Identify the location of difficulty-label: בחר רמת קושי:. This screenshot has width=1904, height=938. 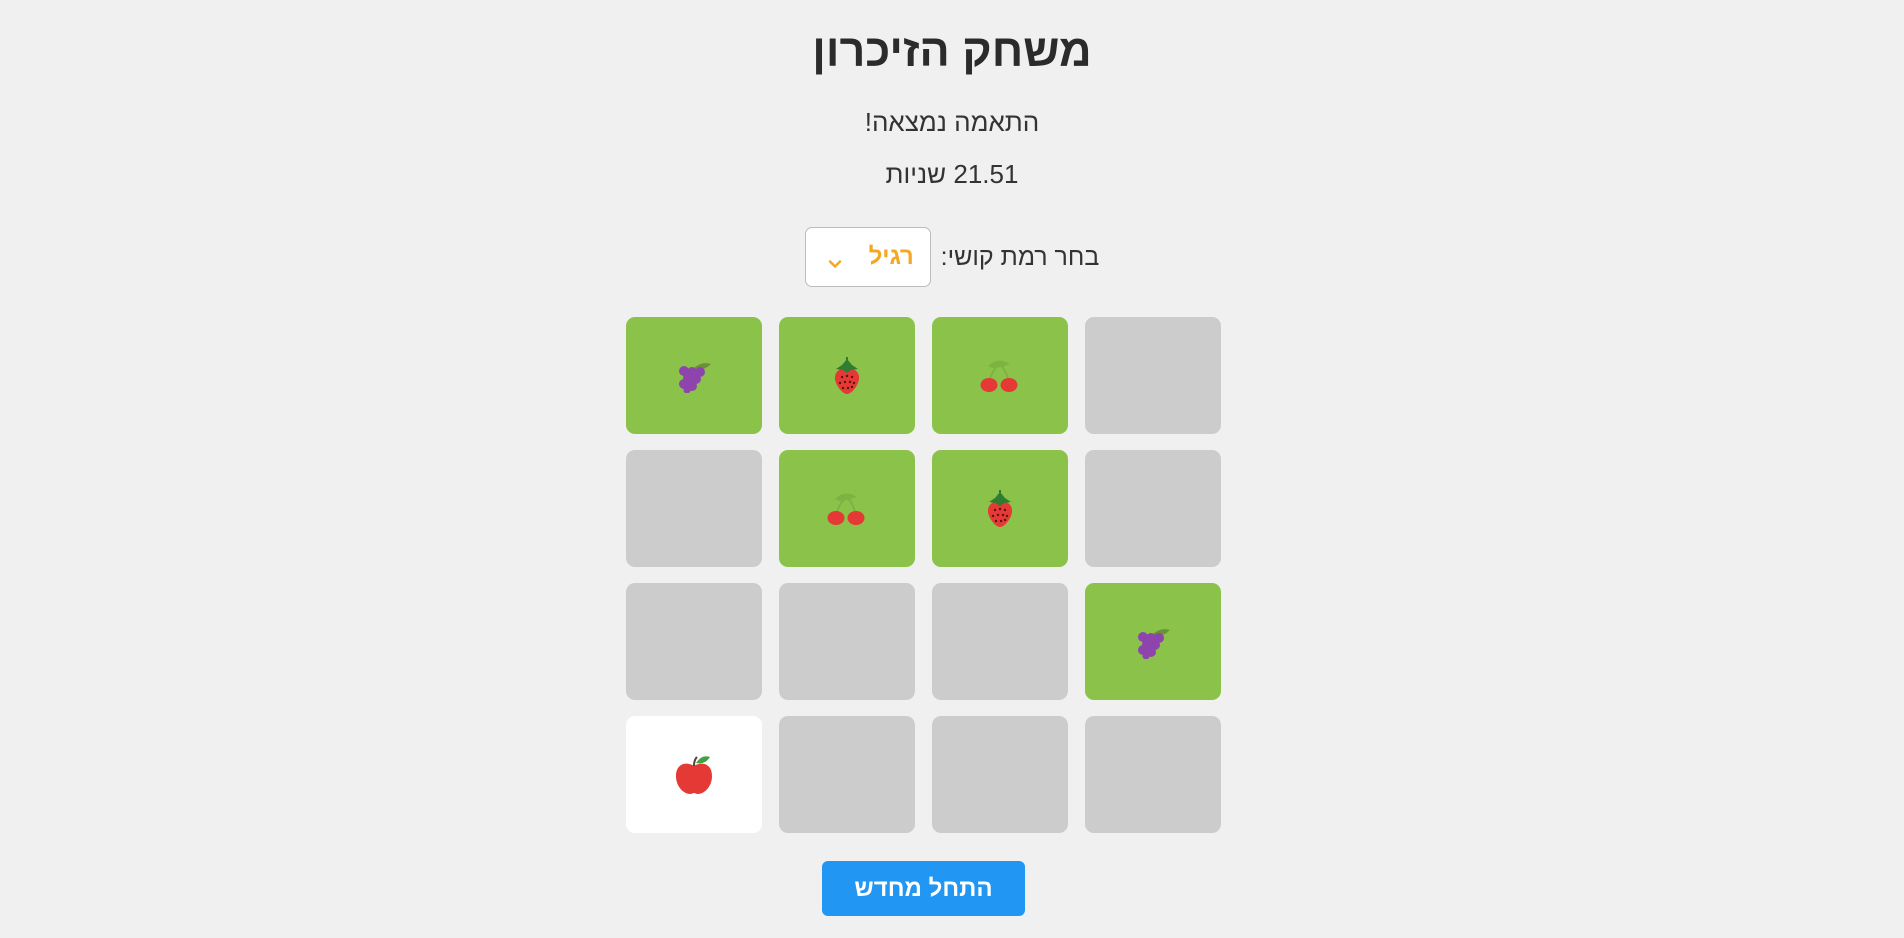
(1020, 256).